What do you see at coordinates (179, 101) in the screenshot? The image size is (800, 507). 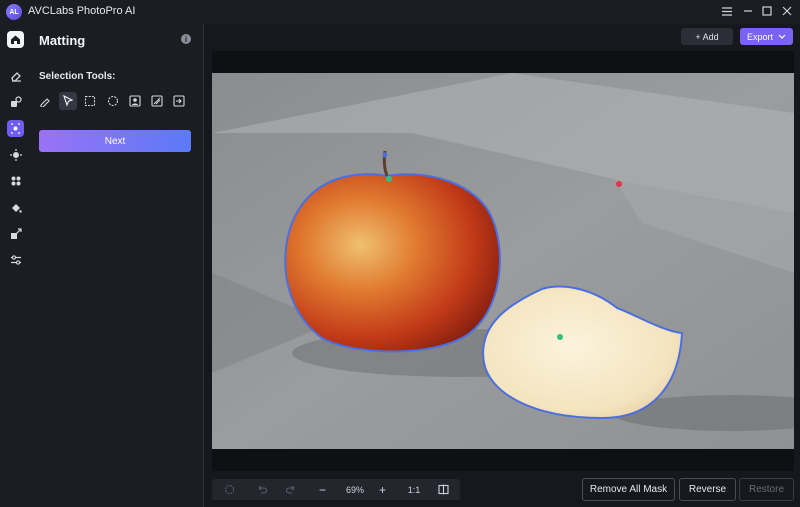 I see `import-icon` at bounding box center [179, 101].